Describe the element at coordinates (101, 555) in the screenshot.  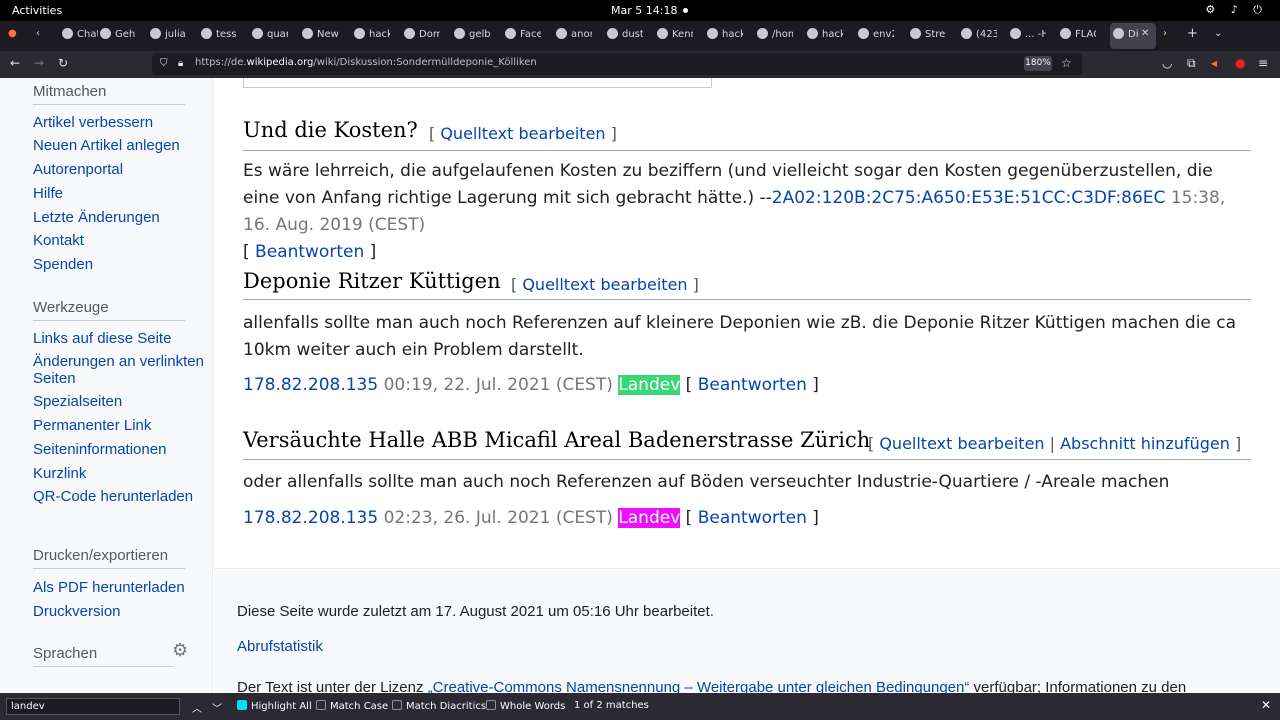
I see `drucken-heading: Drucken/exportieren` at that location.